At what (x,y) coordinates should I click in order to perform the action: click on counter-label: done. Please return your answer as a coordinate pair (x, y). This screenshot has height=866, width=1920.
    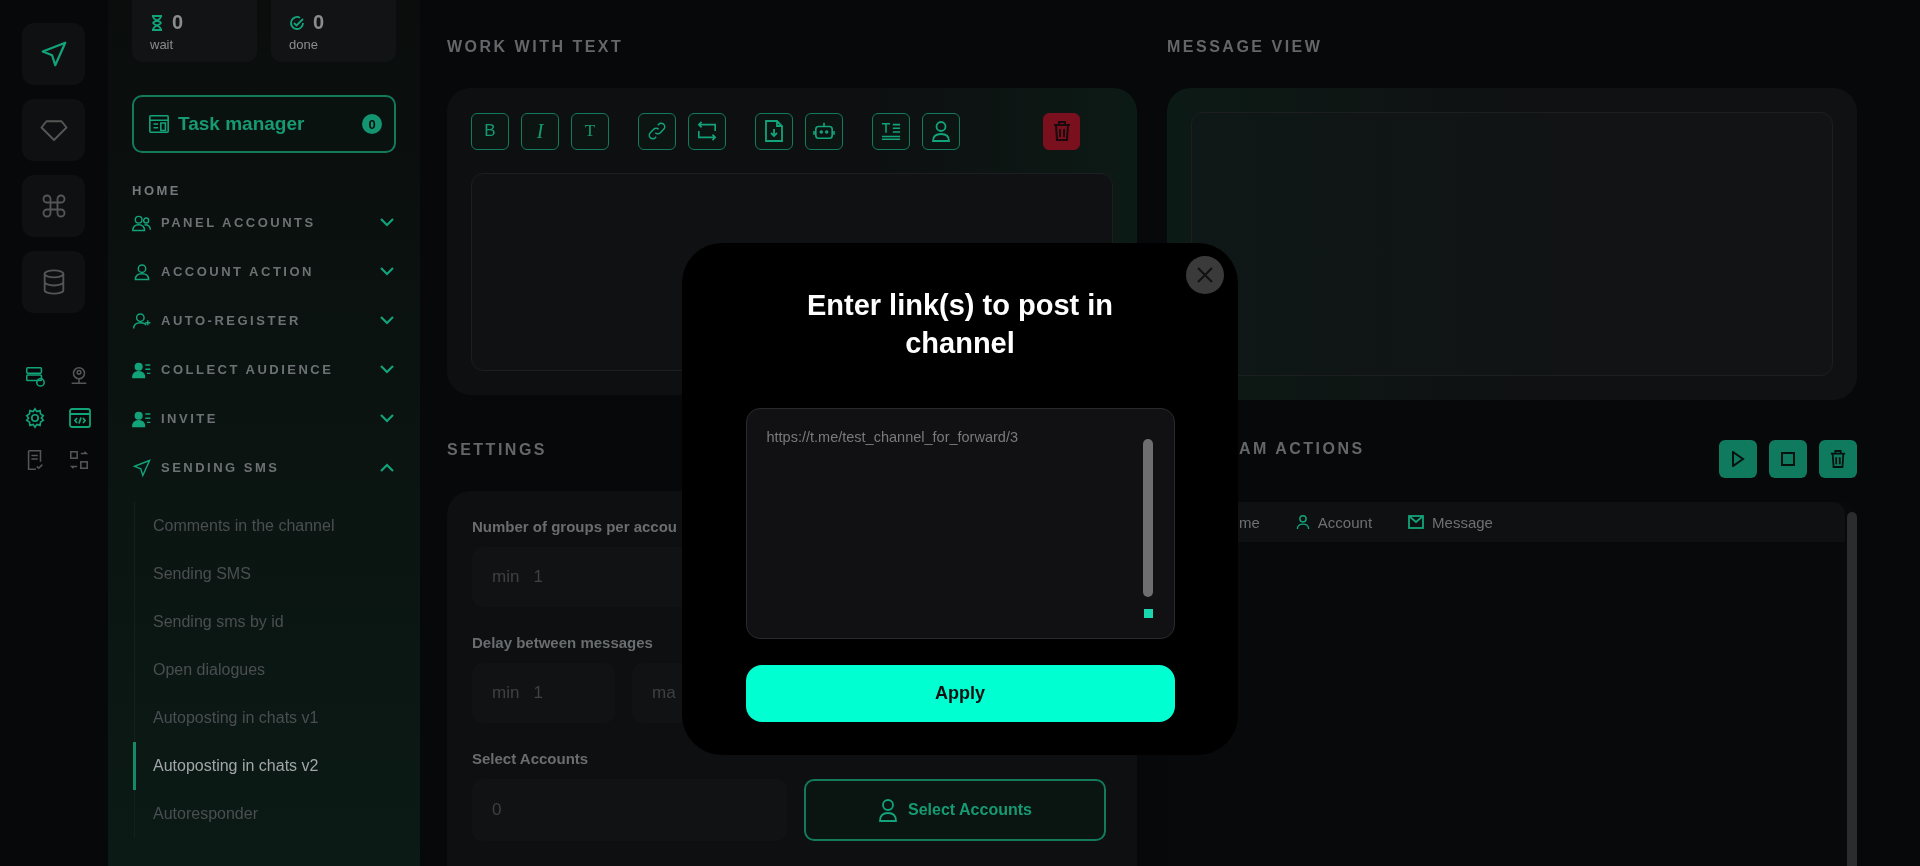
    Looking at the image, I should click on (304, 44).